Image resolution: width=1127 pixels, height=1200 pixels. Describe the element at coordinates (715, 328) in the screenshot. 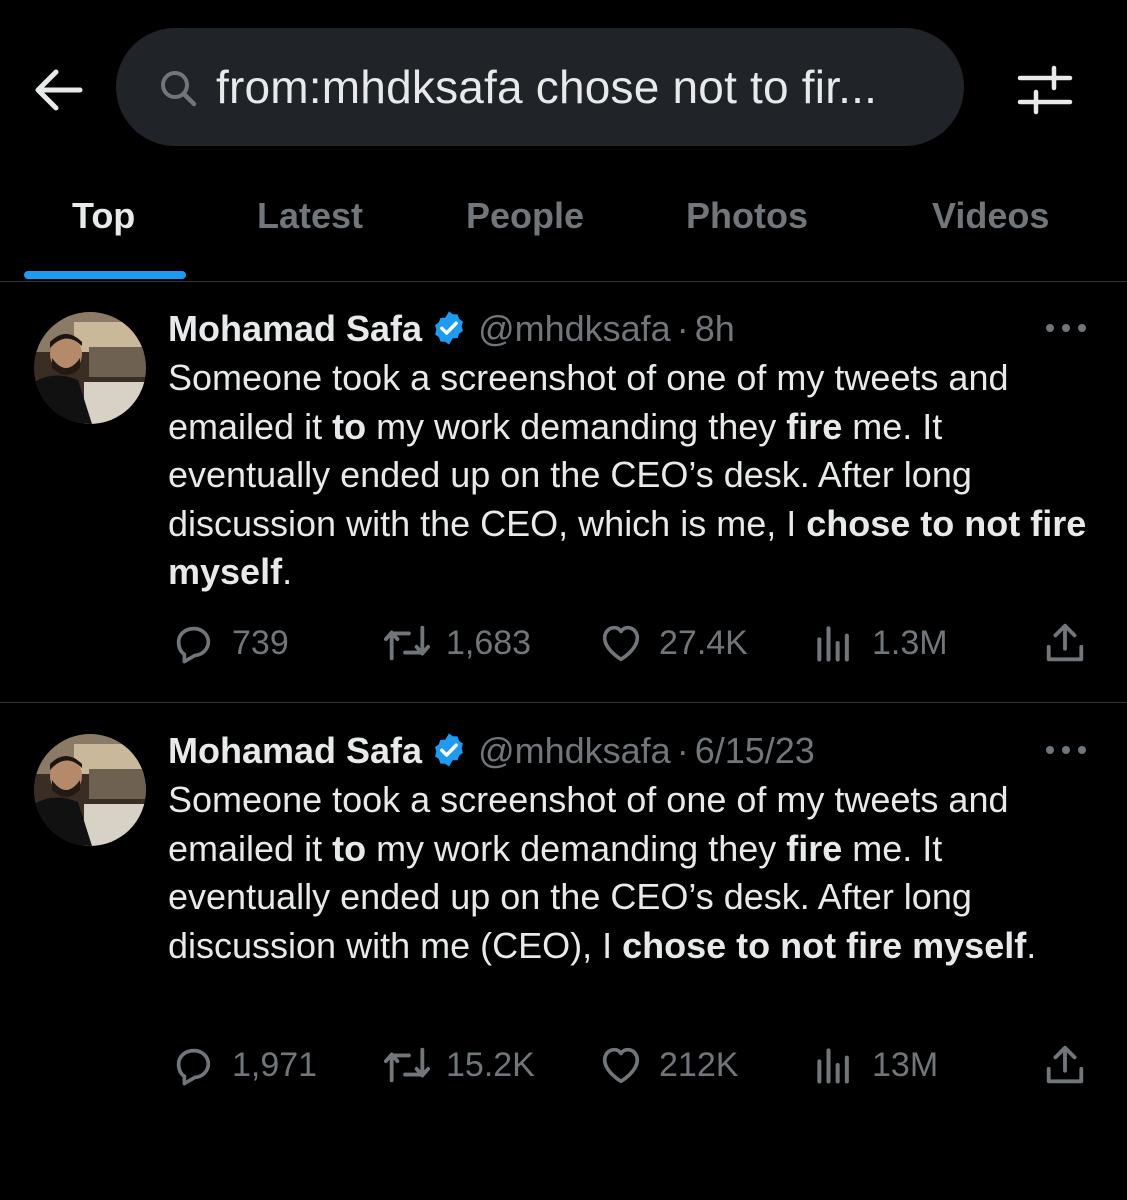

I see `tweet-time: 8h` at that location.